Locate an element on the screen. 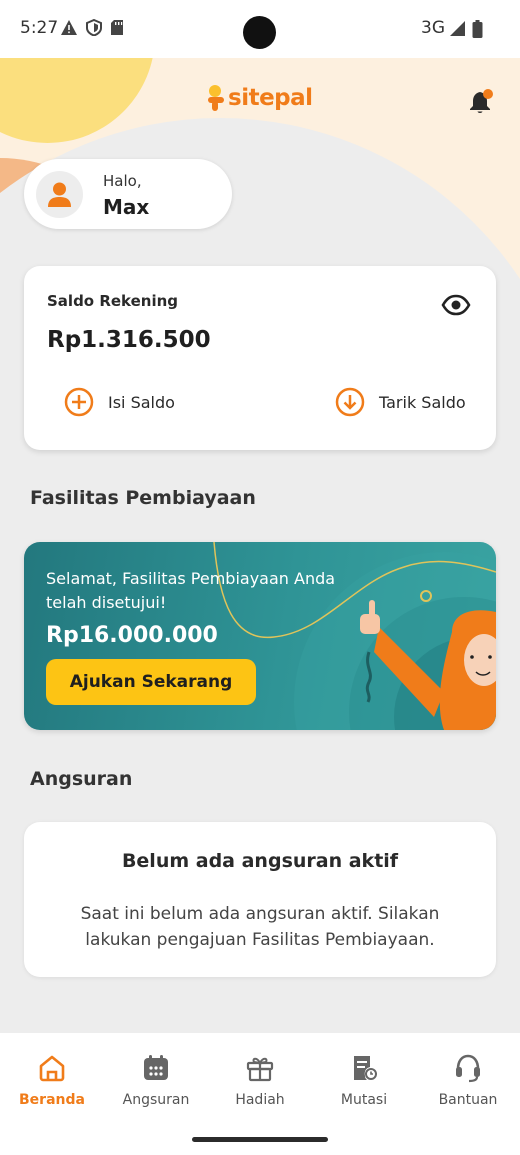  nav-label: Bantuan is located at coordinates (468, 1100).